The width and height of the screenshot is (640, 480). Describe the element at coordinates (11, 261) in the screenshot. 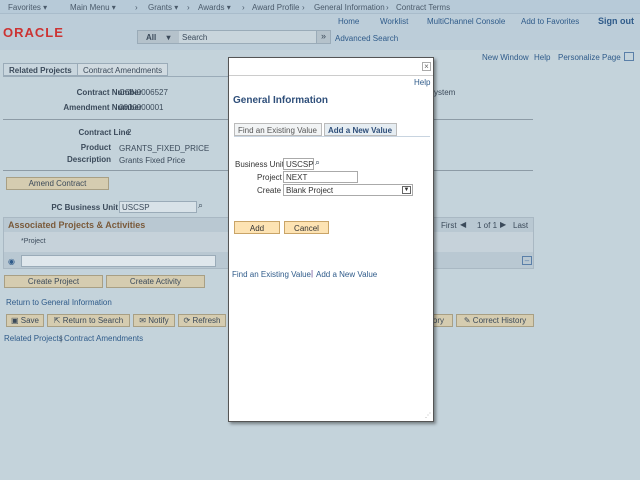

I see `row-select-radio: ◉` at that location.